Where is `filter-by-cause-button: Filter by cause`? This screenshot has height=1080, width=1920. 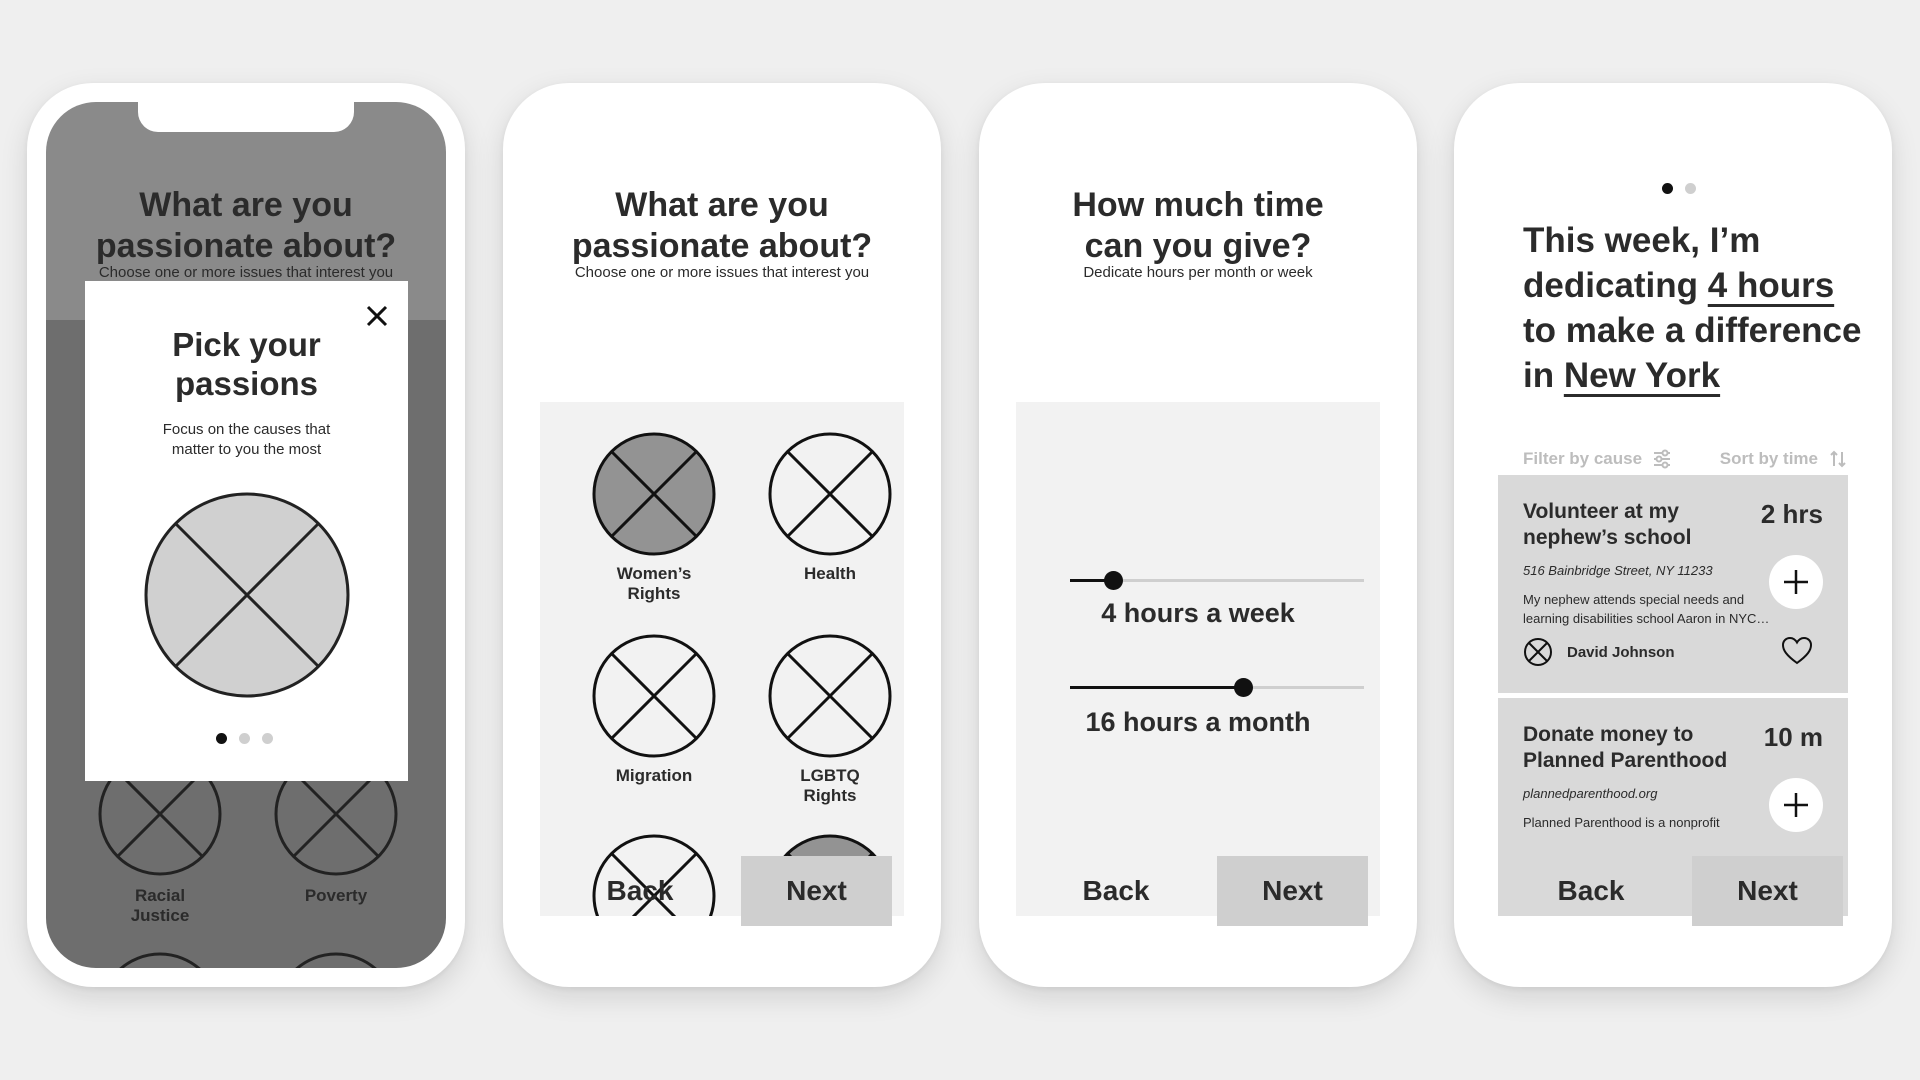
filter-by-cause-button: Filter by cause is located at coordinates (1597, 459).